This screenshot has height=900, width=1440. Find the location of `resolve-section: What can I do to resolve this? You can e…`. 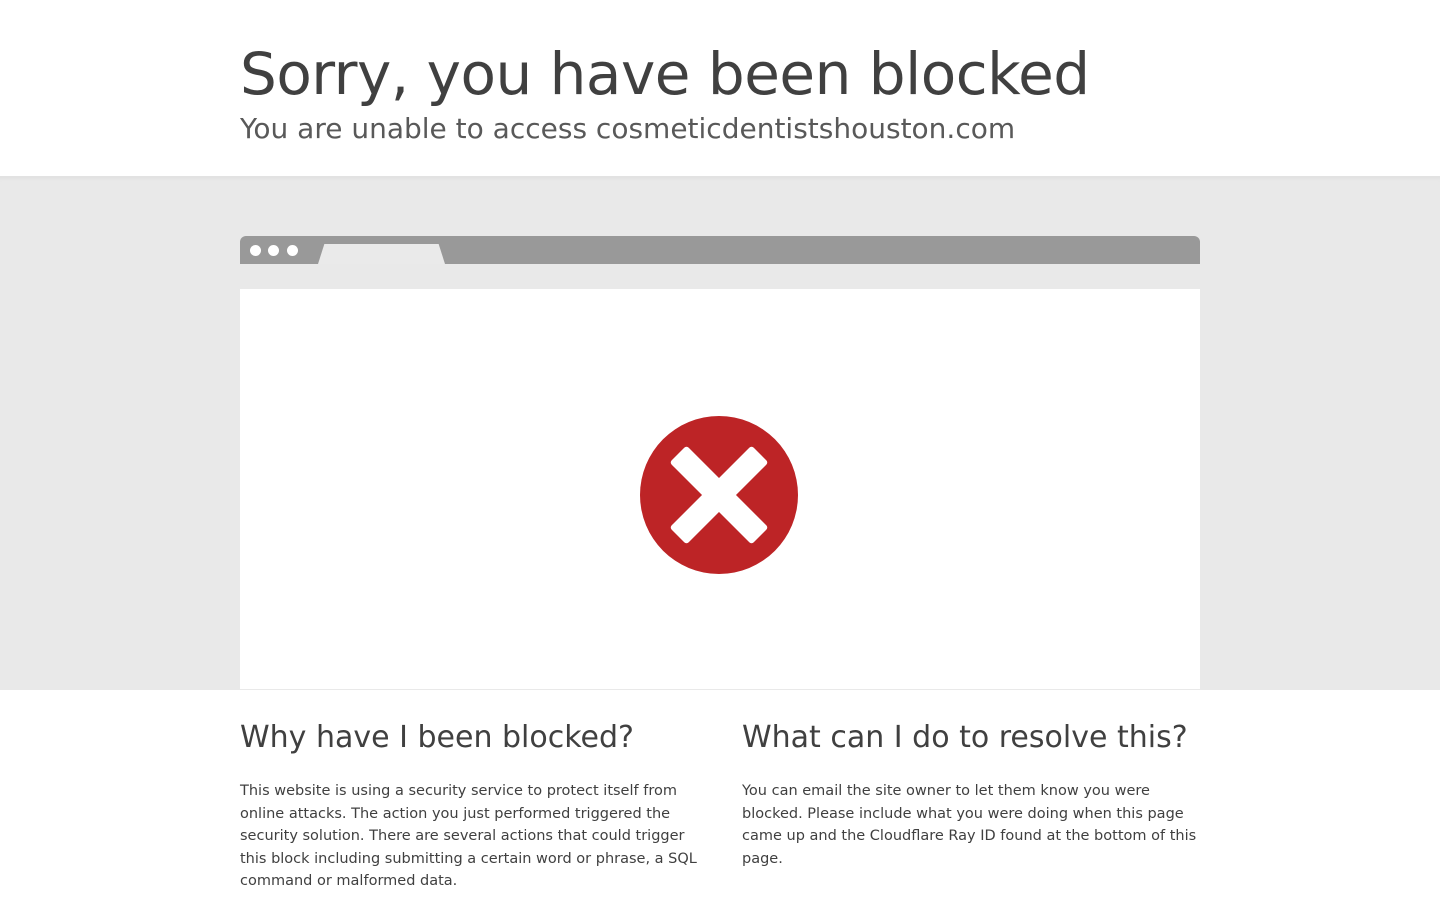

resolve-section: What can I do to resolve this? You can e… is located at coordinates (972, 792).